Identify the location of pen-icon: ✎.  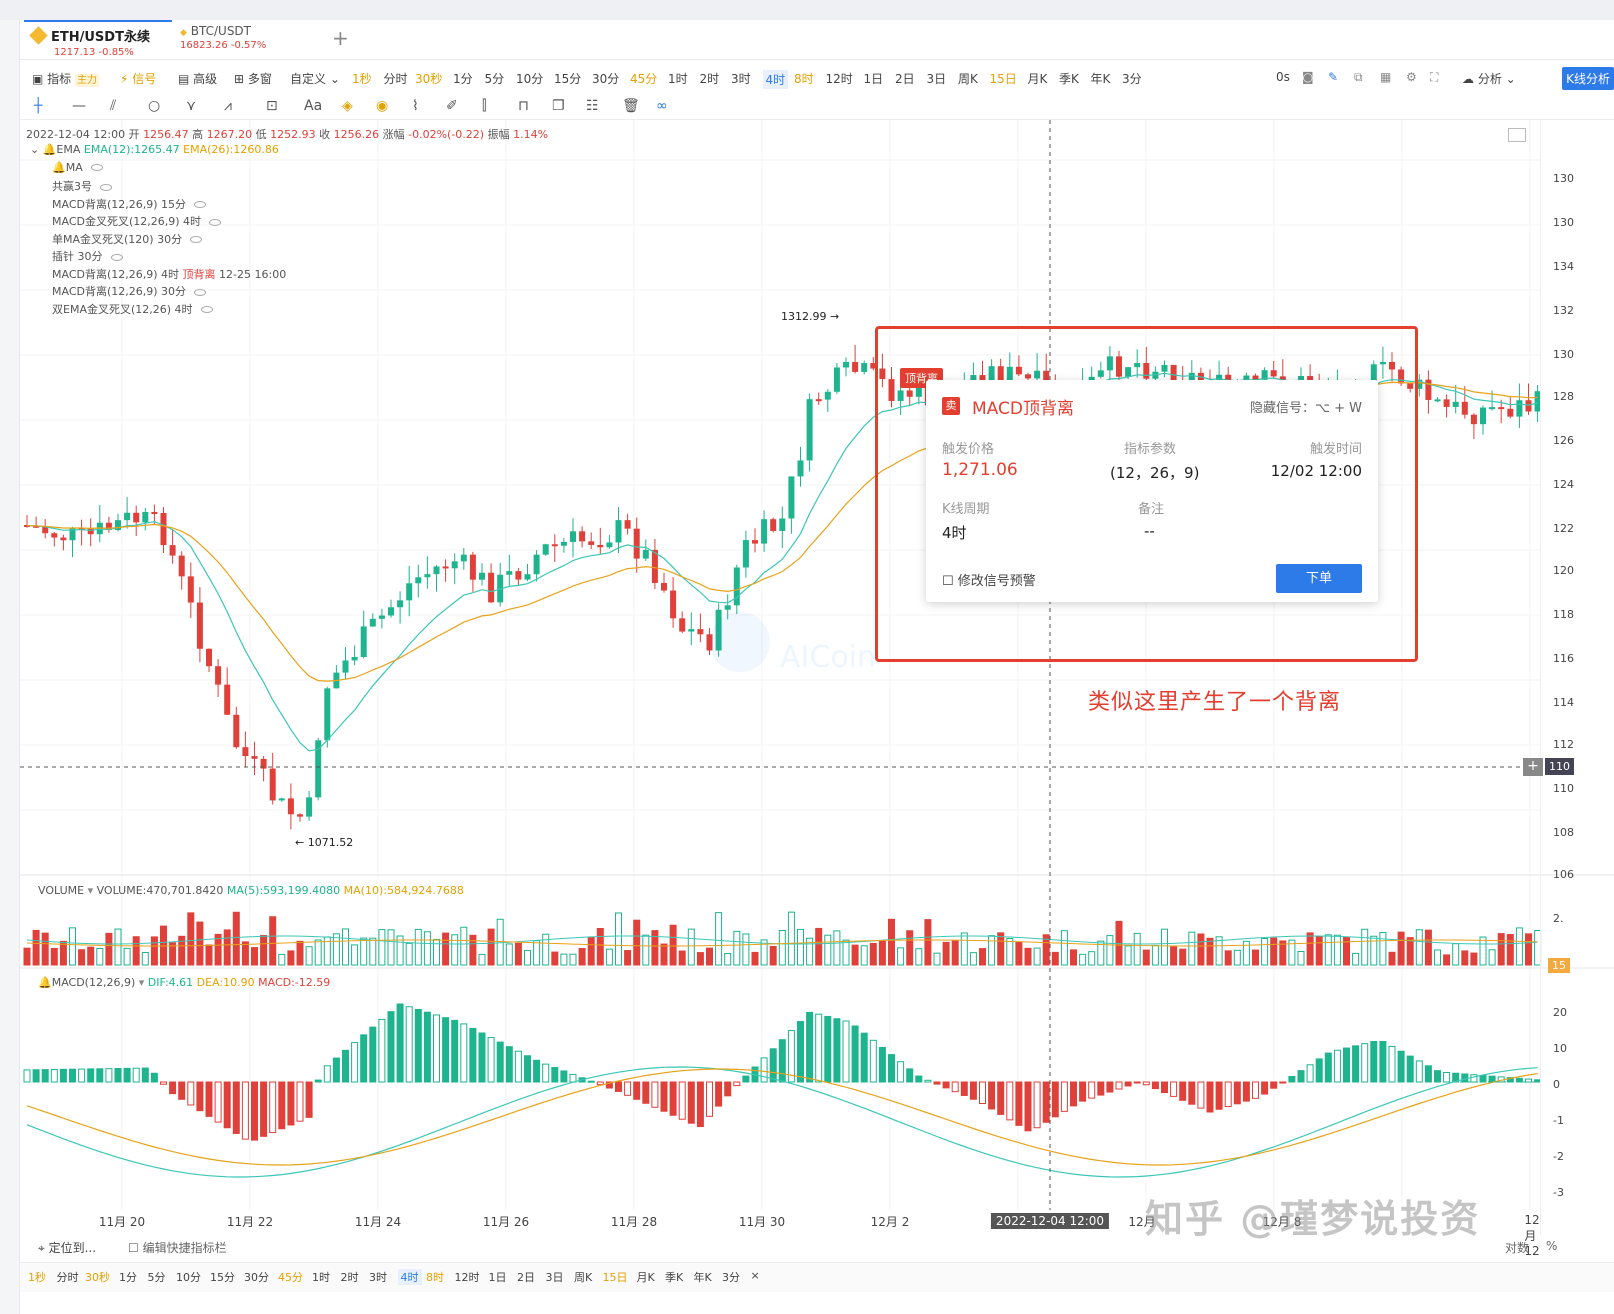
(1333, 77).